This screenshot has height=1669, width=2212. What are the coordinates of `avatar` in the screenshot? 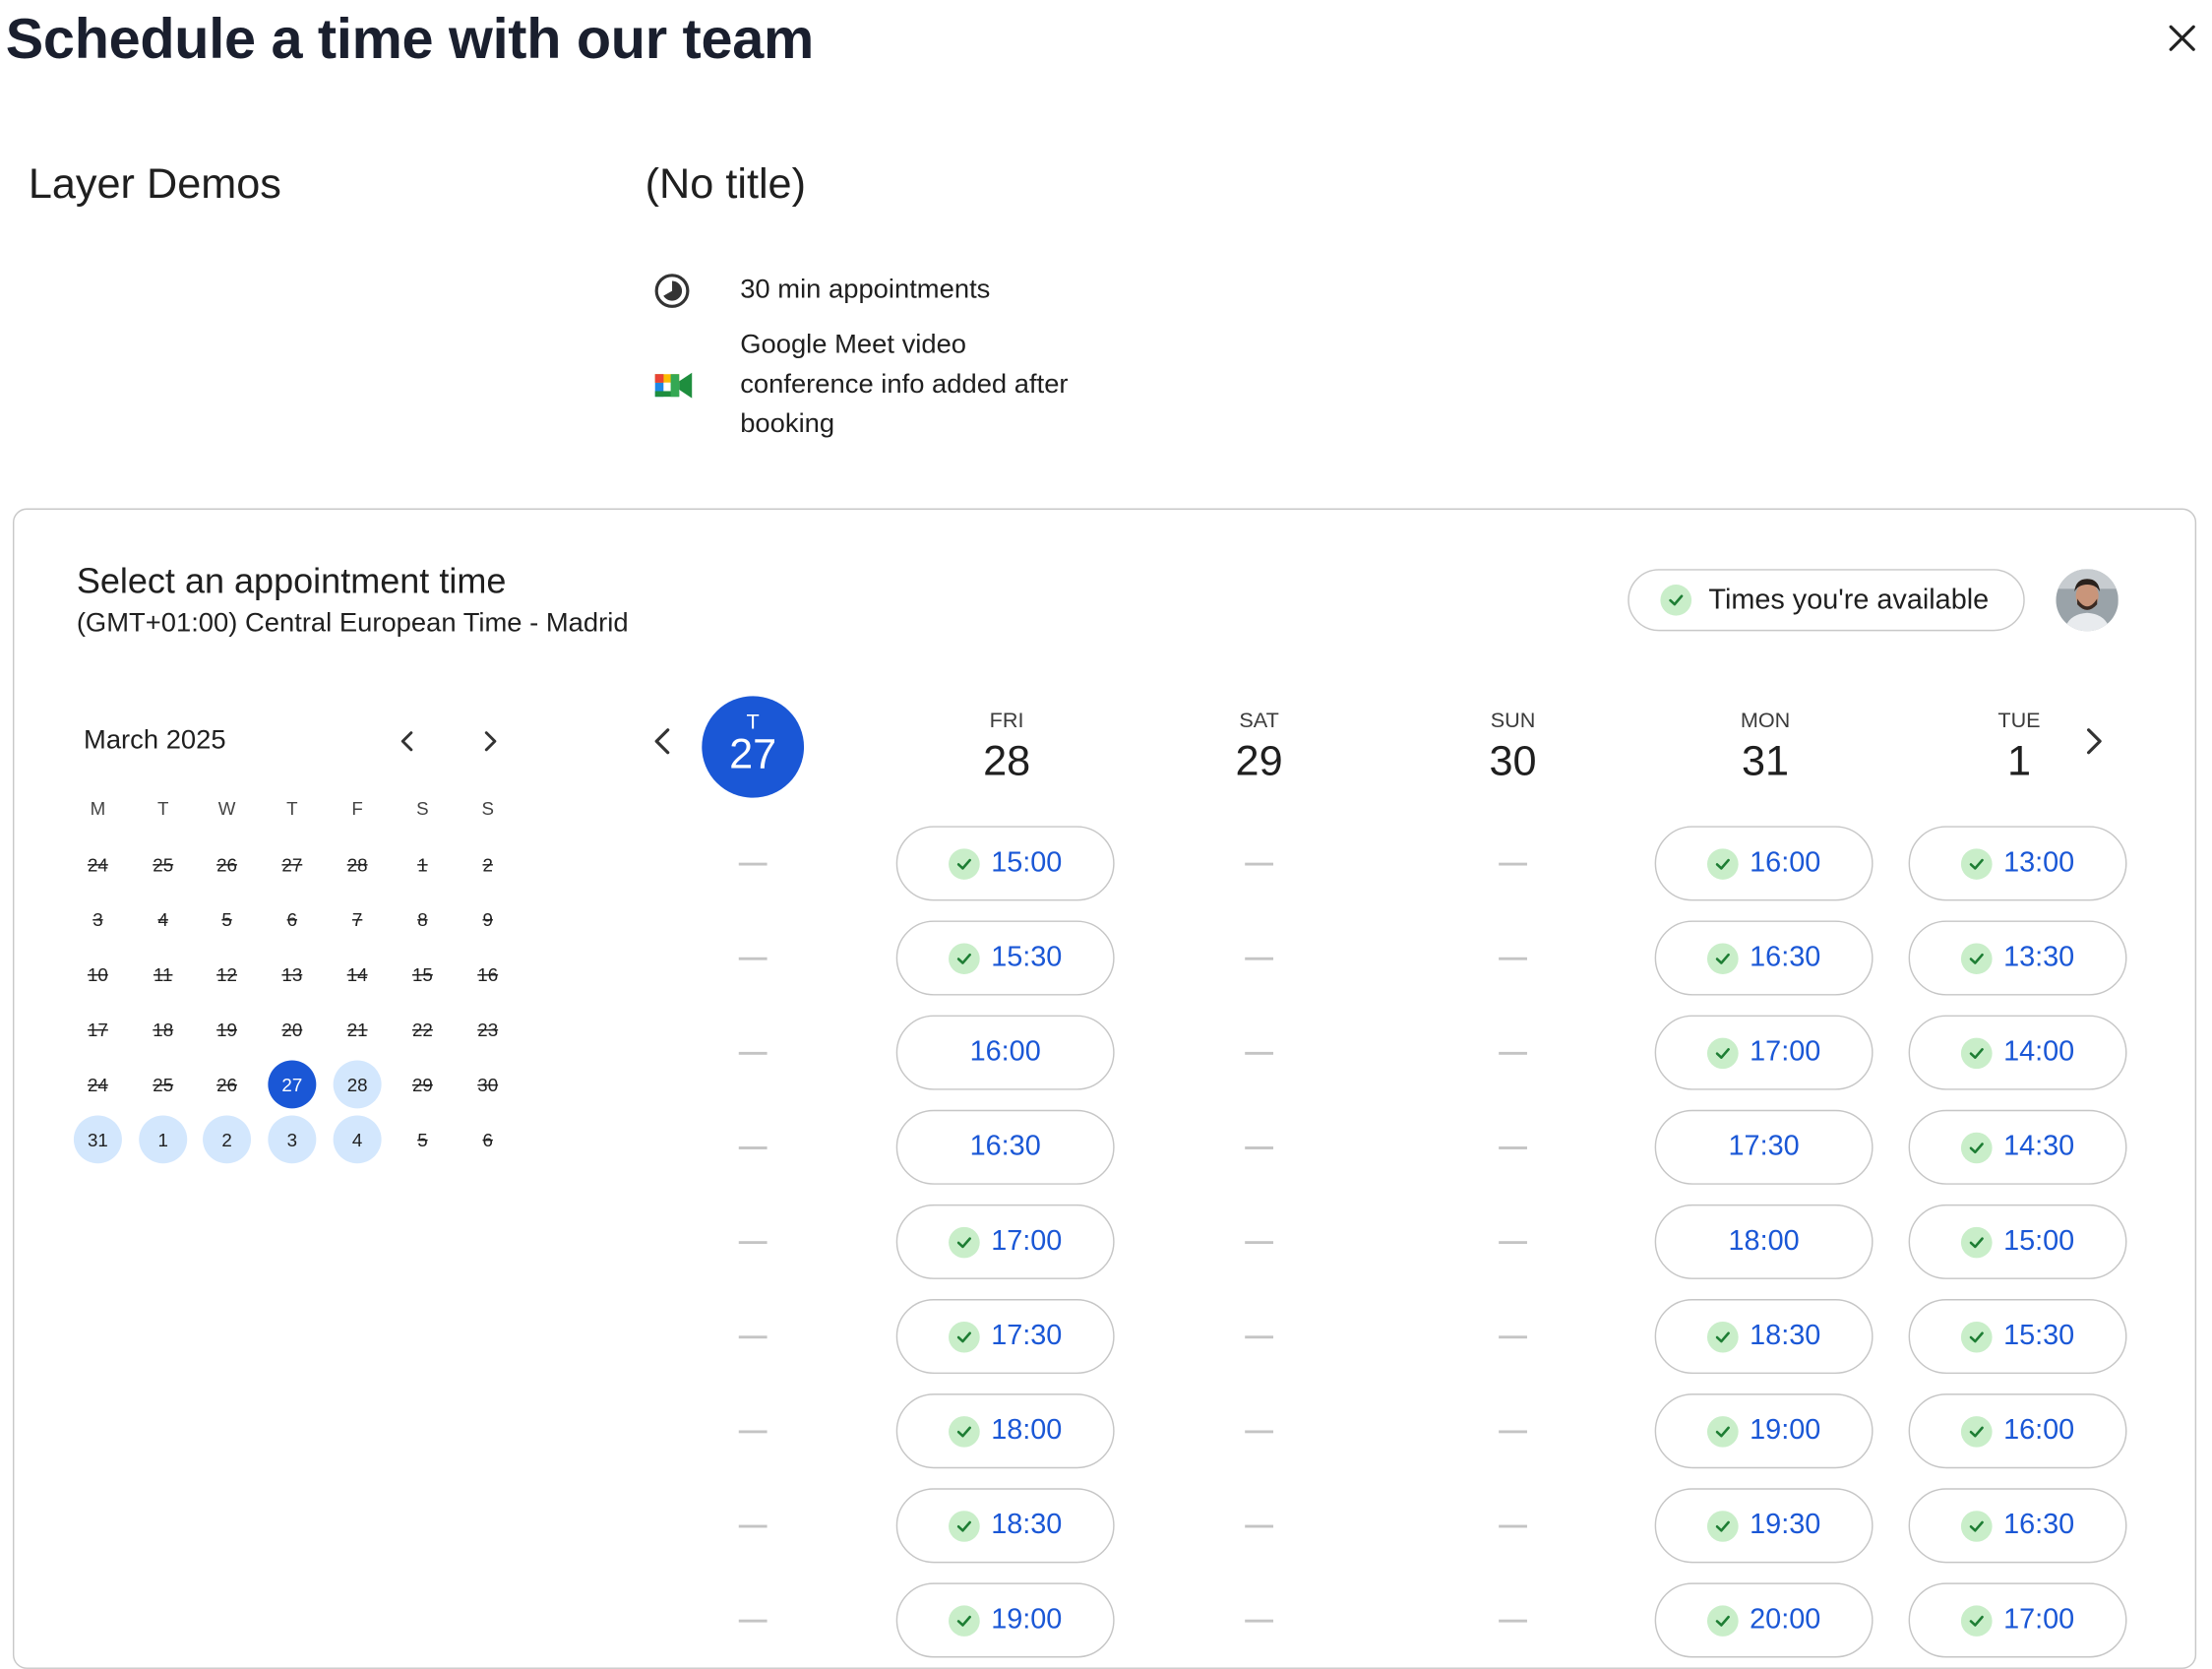 It's located at (2087, 600).